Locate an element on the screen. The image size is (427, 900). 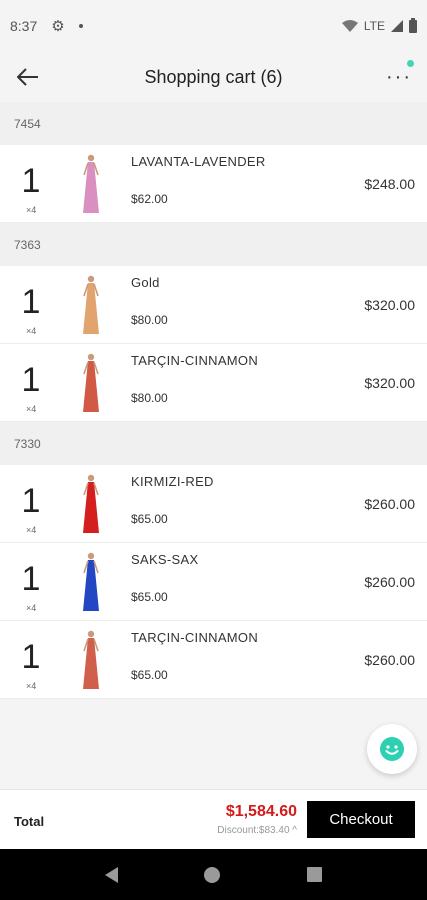
line-total: $248.00 is located at coordinates (389, 183).